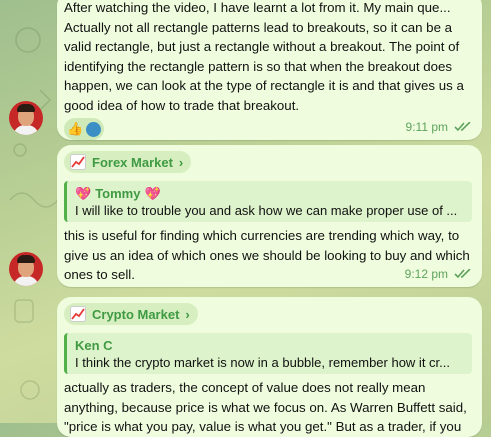  Describe the element at coordinates (132, 162) in the screenshot. I see `topic-label: Forex Market` at that location.